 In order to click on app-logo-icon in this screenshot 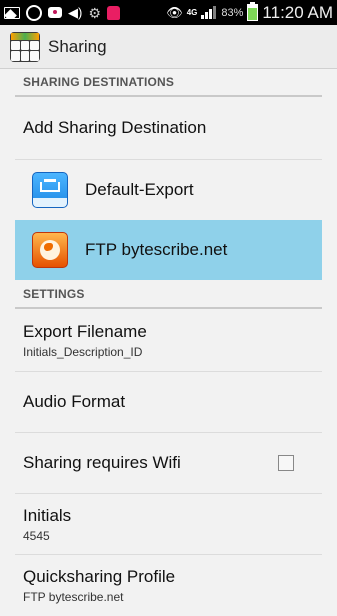, I will do `click(25, 46)`.